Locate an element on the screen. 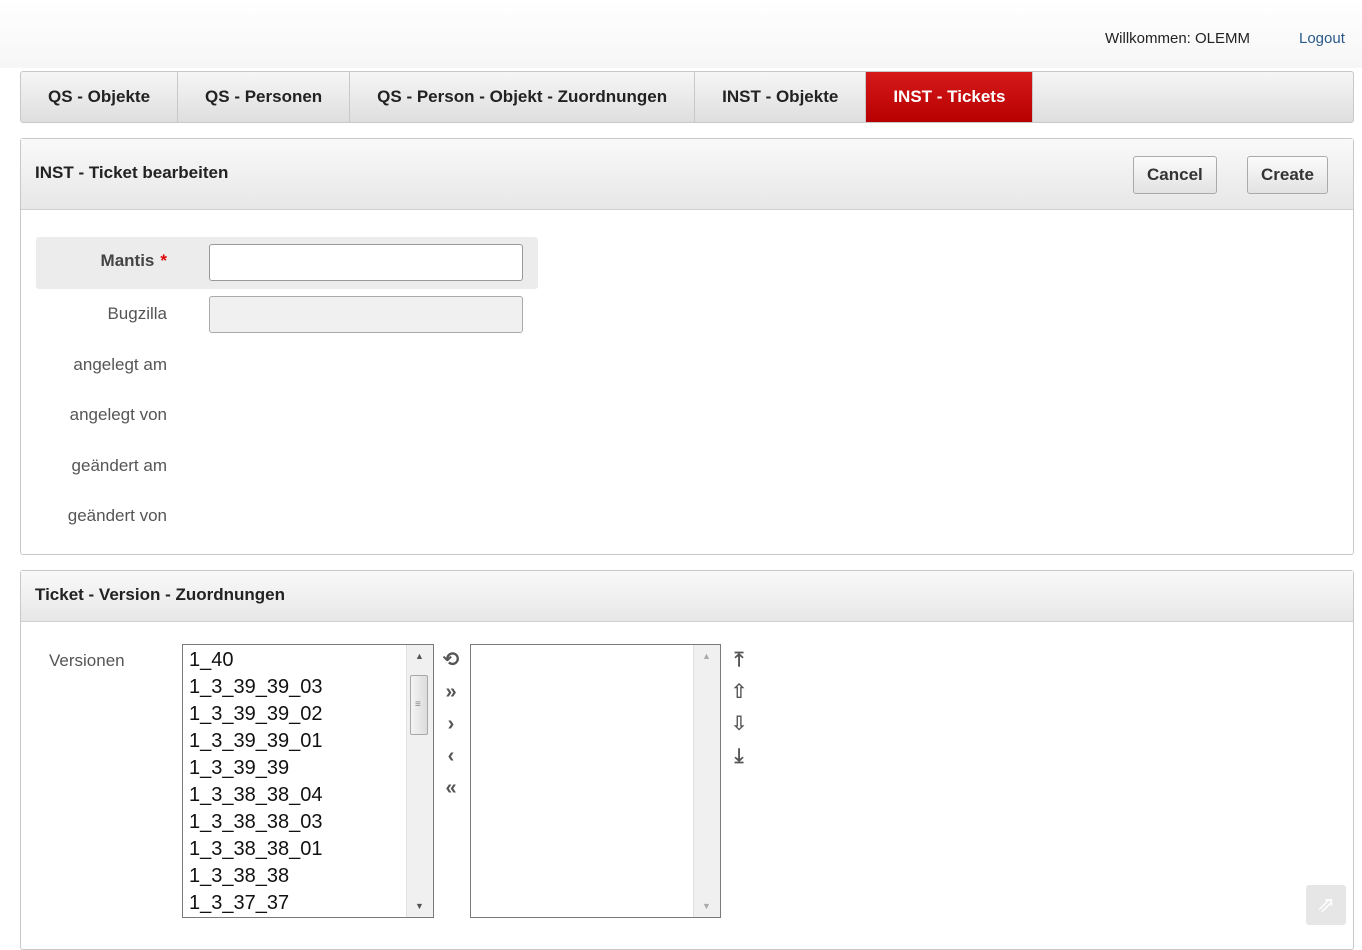  versionen-label: Versionen is located at coordinates (87, 660).